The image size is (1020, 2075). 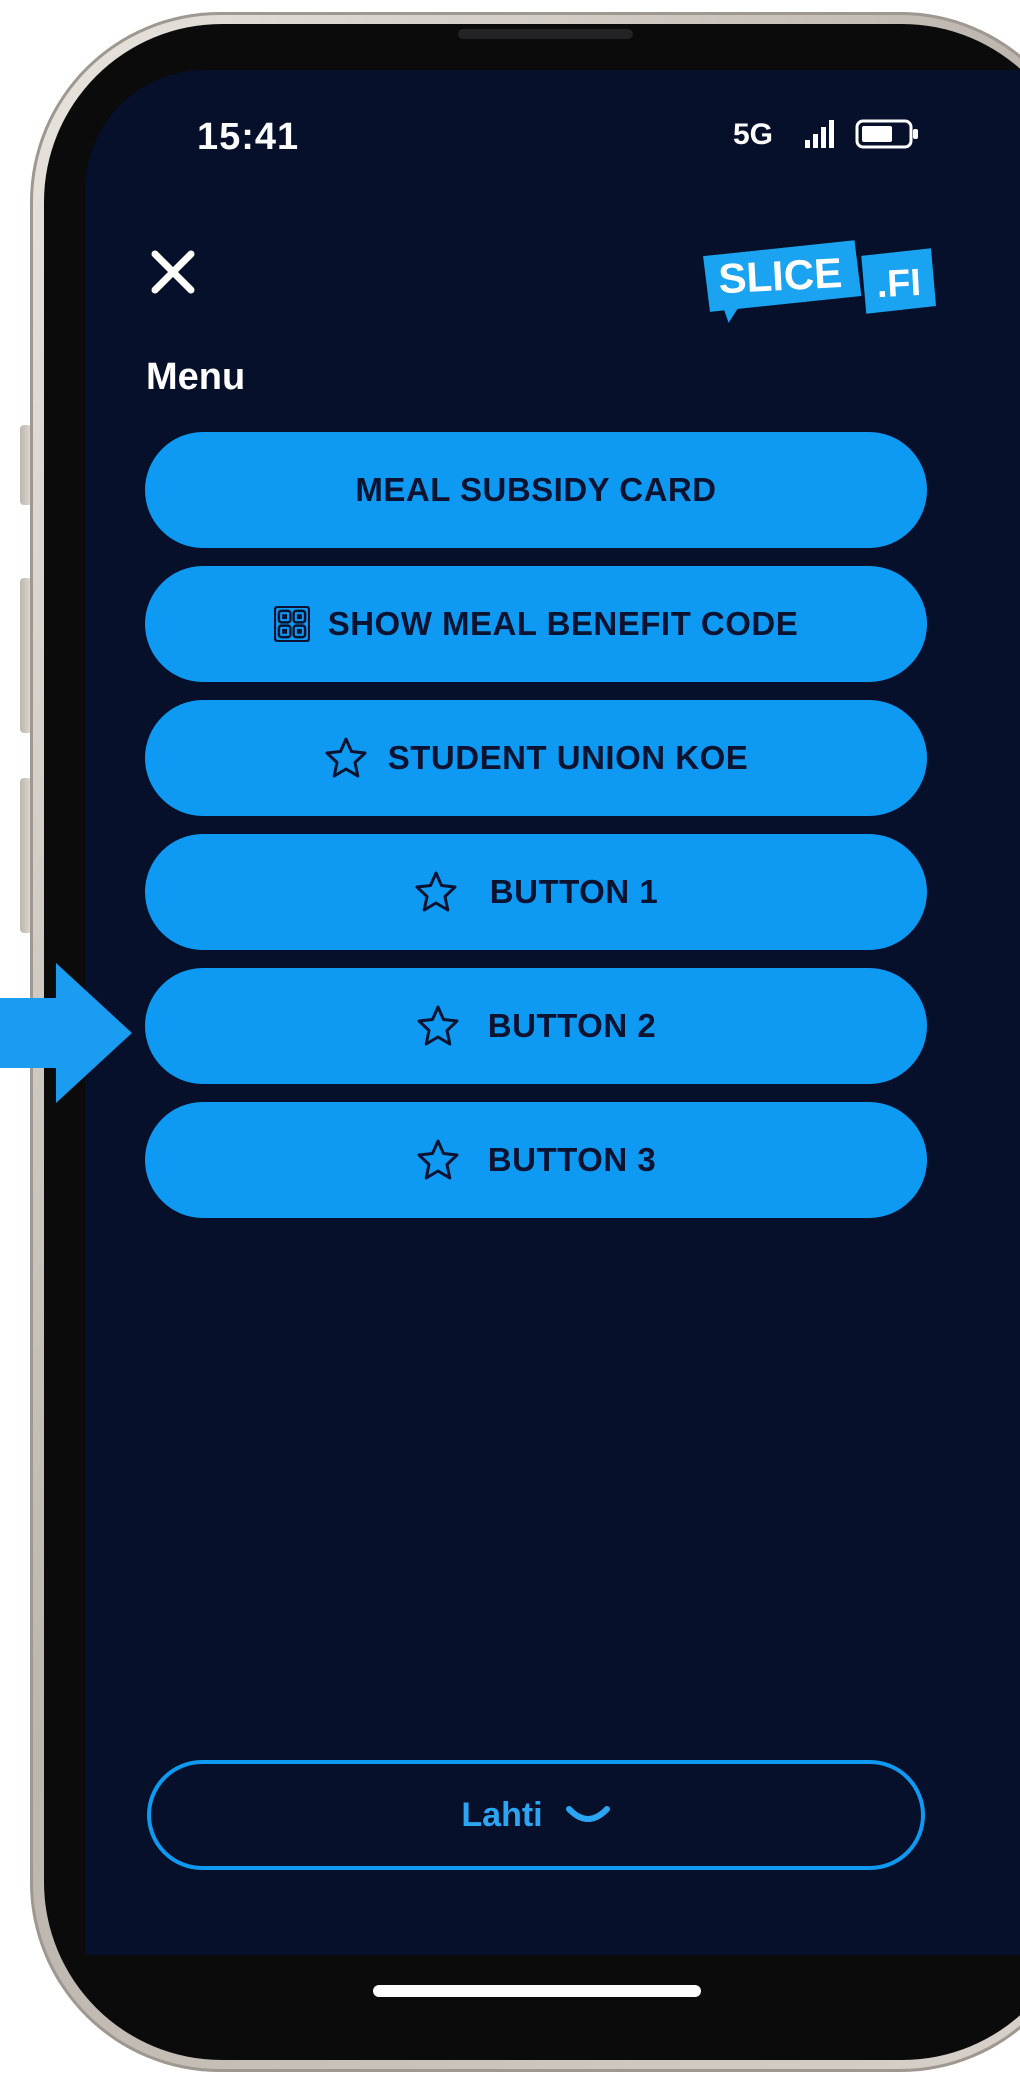 I want to click on status-time: 15:41, so click(x=248, y=137).